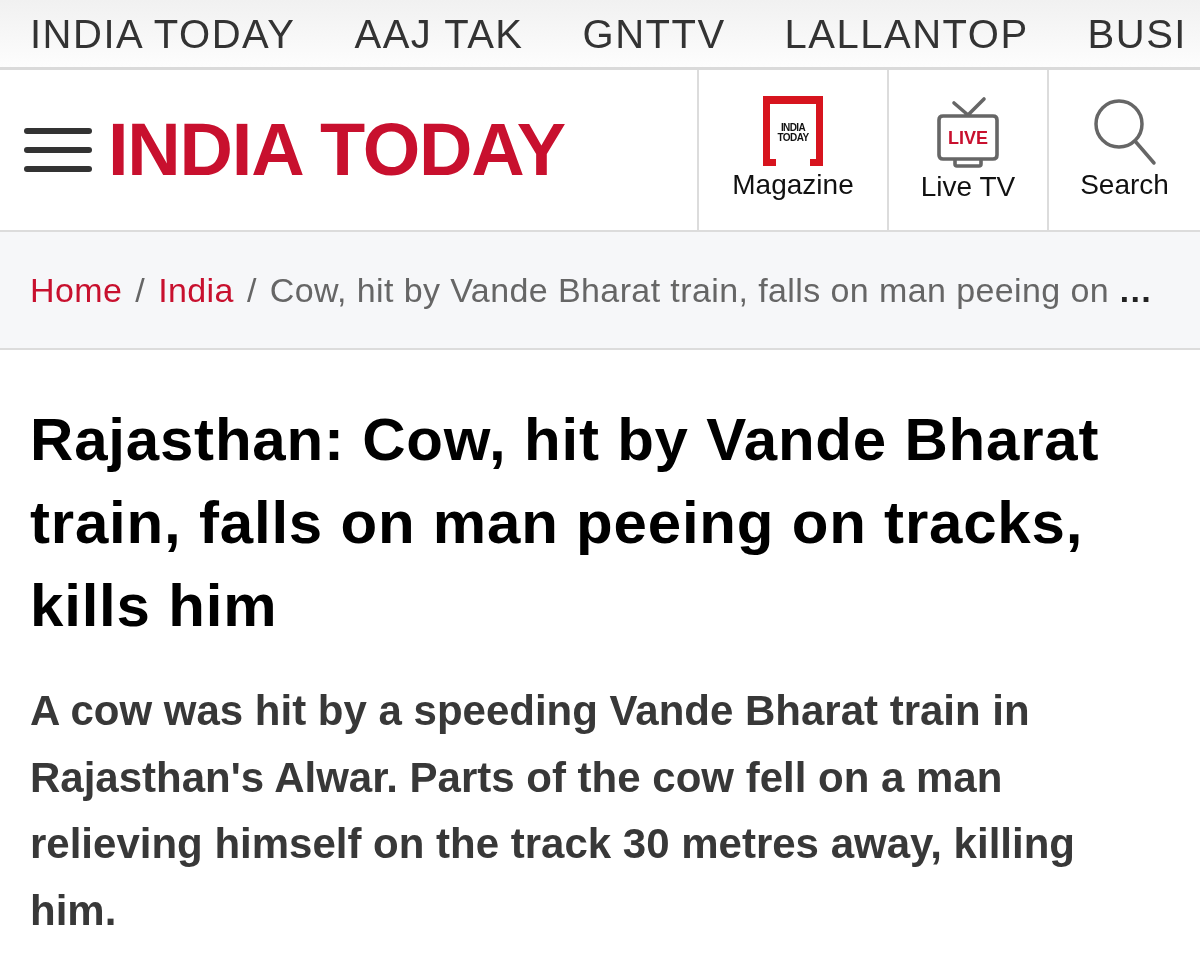 This screenshot has height=980, width=1200. What do you see at coordinates (58, 150) in the screenshot?
I see `menu-icon` at bounding box center [58, 150].